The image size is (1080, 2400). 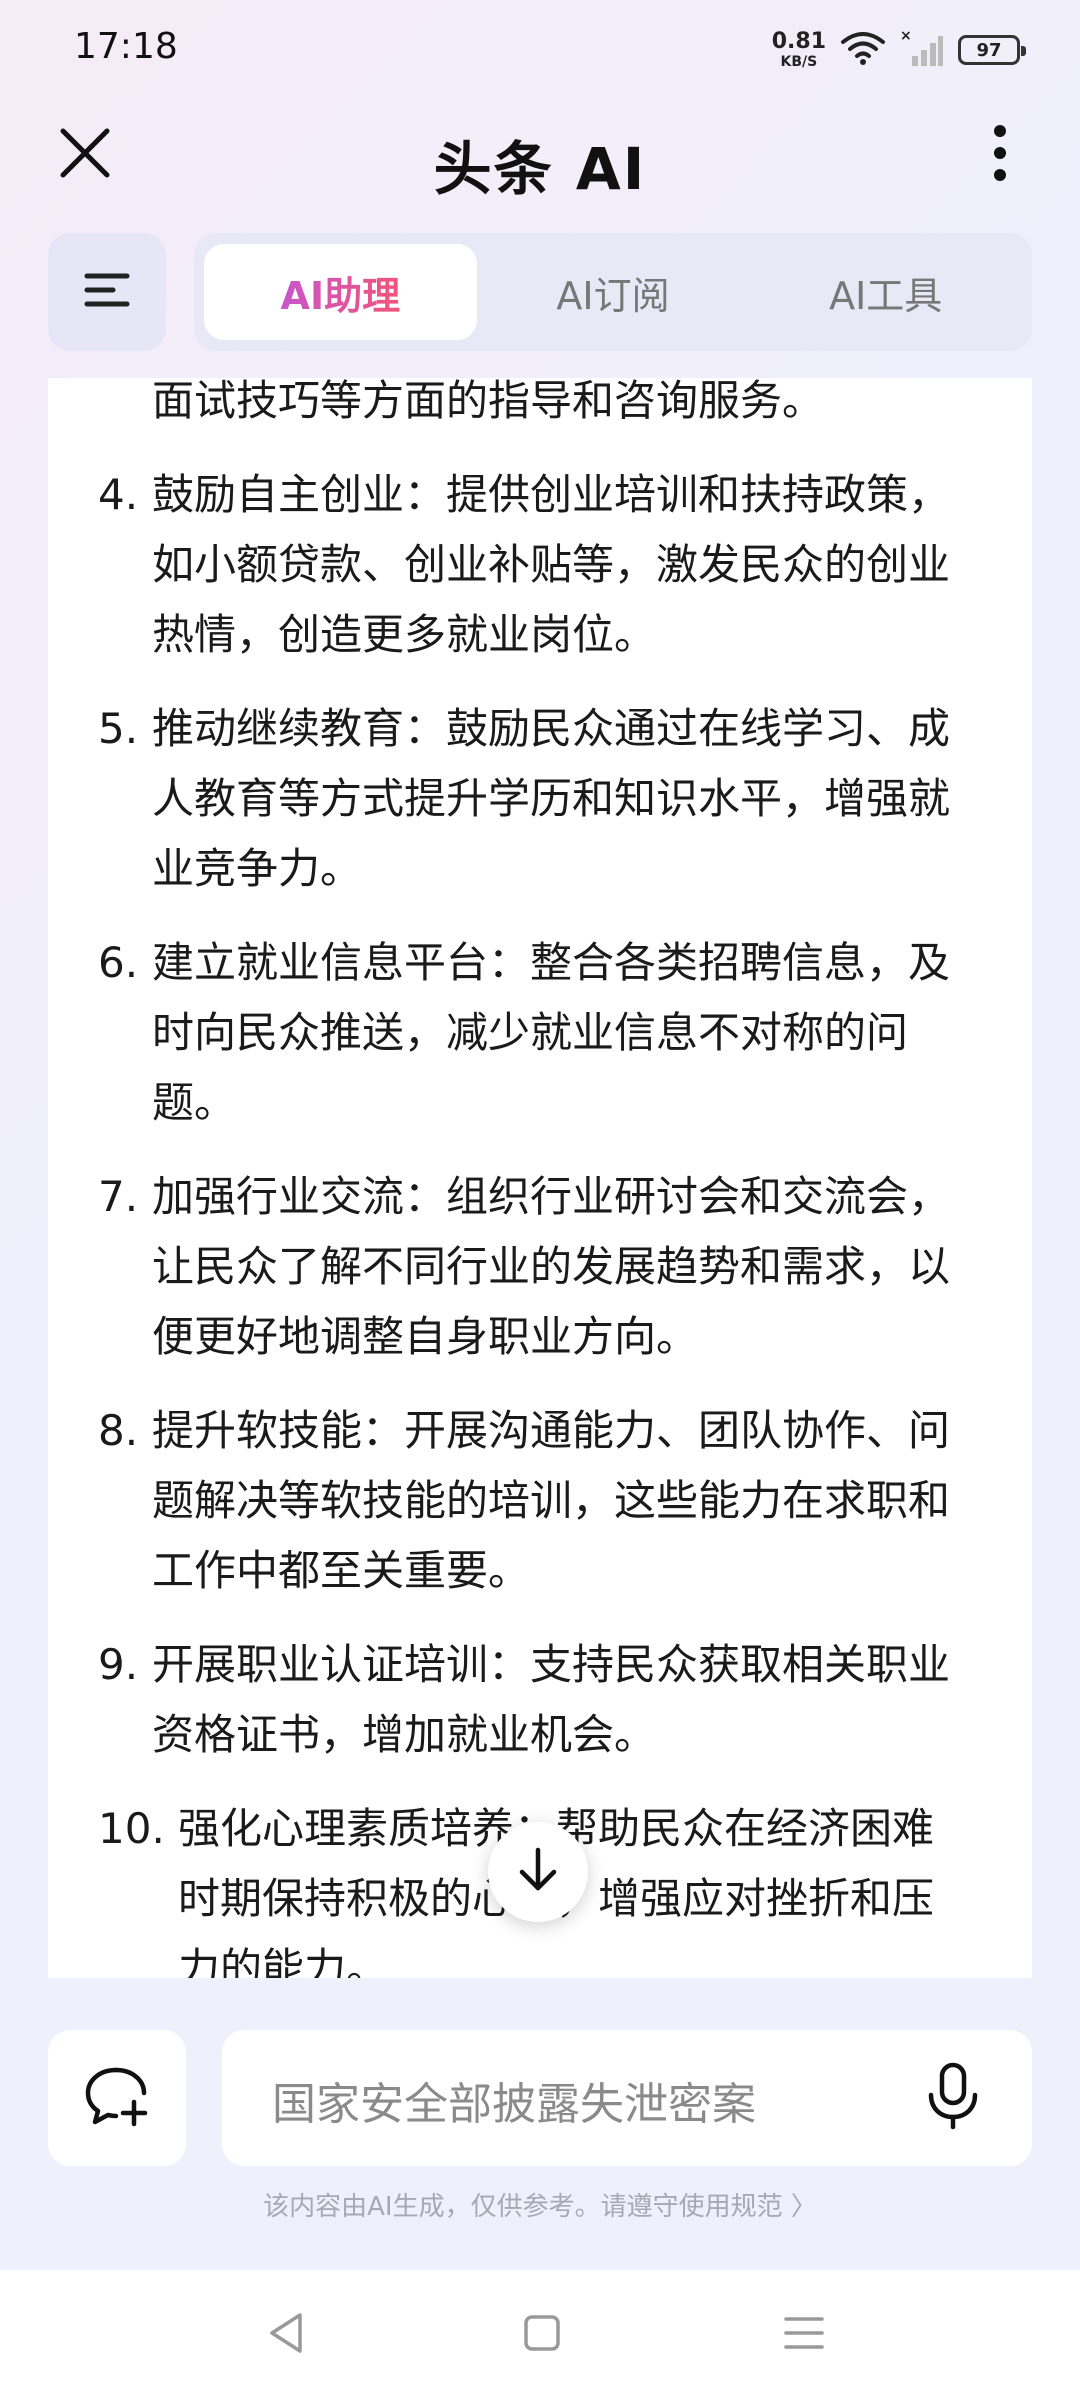 What do you see at coordinates (898, 50) in the screenshot?
I see `status-indicators: 0.81 KB/S × 97` at bounding box center [898, 50].